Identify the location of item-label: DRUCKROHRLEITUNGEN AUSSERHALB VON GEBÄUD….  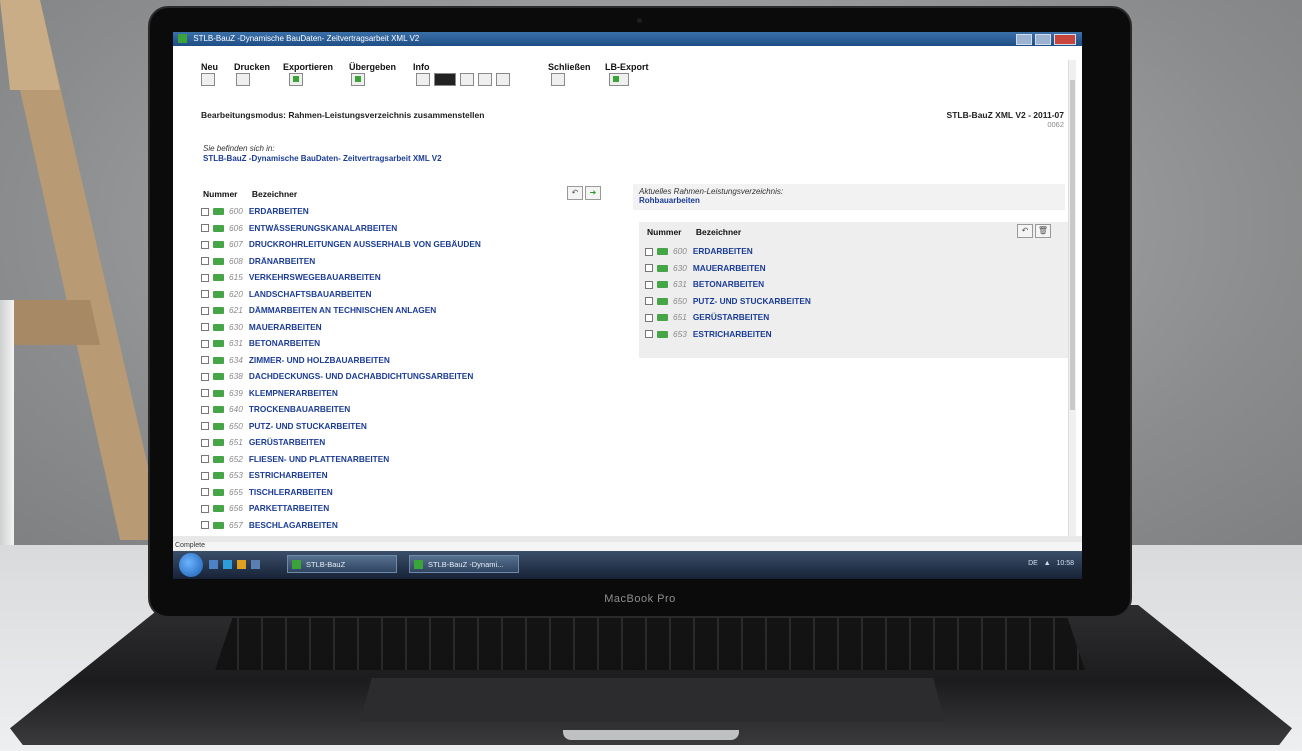
(365, 244).